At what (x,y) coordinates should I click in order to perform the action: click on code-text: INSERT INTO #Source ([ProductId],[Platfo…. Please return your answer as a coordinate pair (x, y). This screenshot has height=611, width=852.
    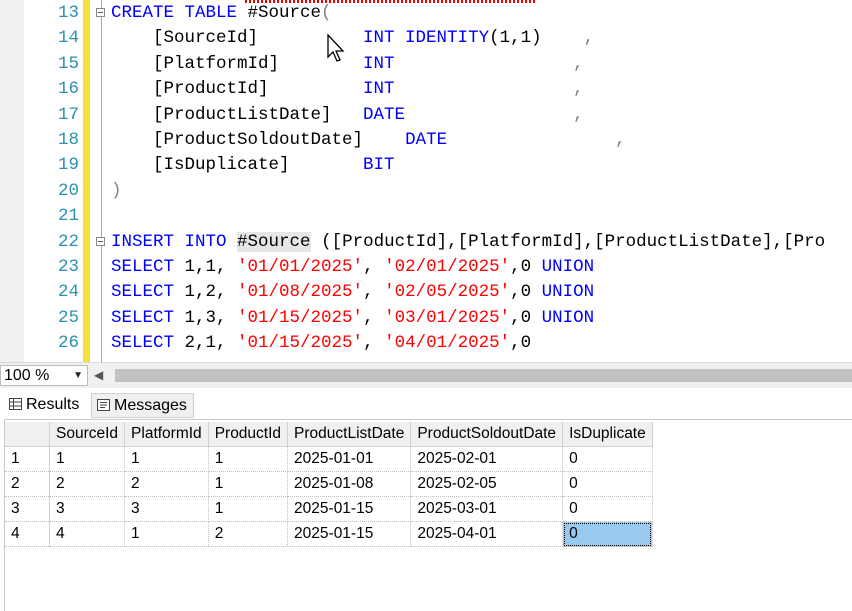
    Looking at the image, I should click on (468, 242).